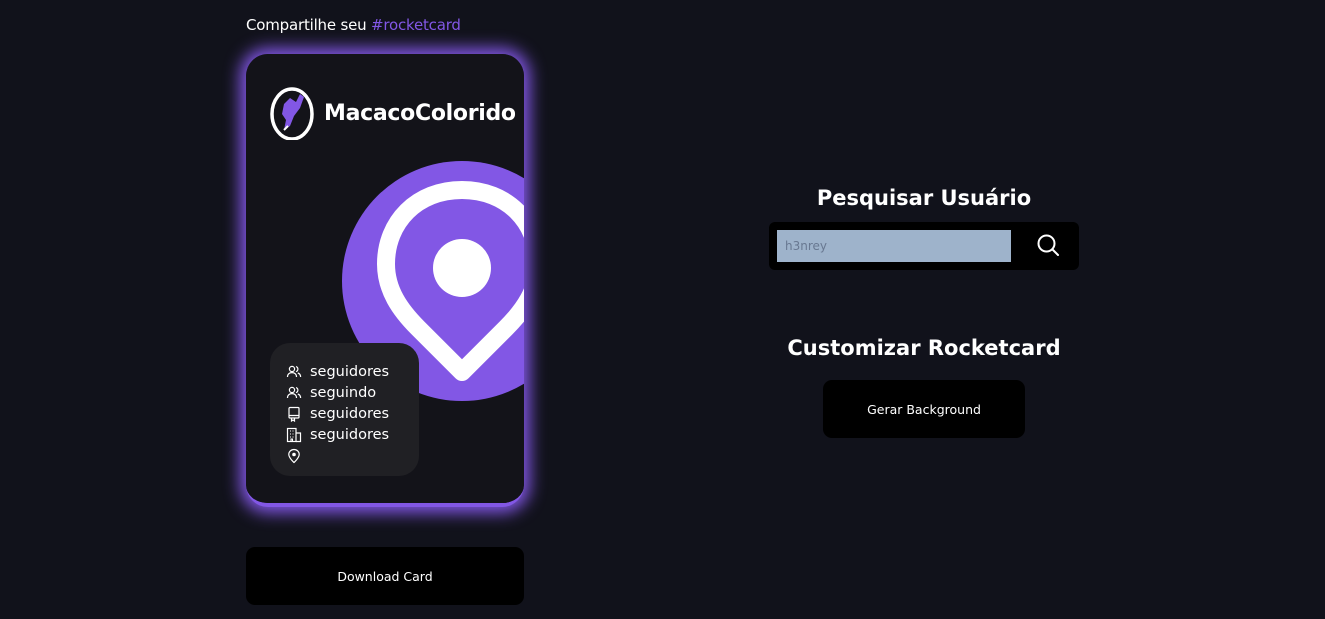 The width and height of the screenshot is (1325, 619). What do you see at coordinates (894, 246) in the screenshot?
I see `search-input` at bounding box center [894, 246].